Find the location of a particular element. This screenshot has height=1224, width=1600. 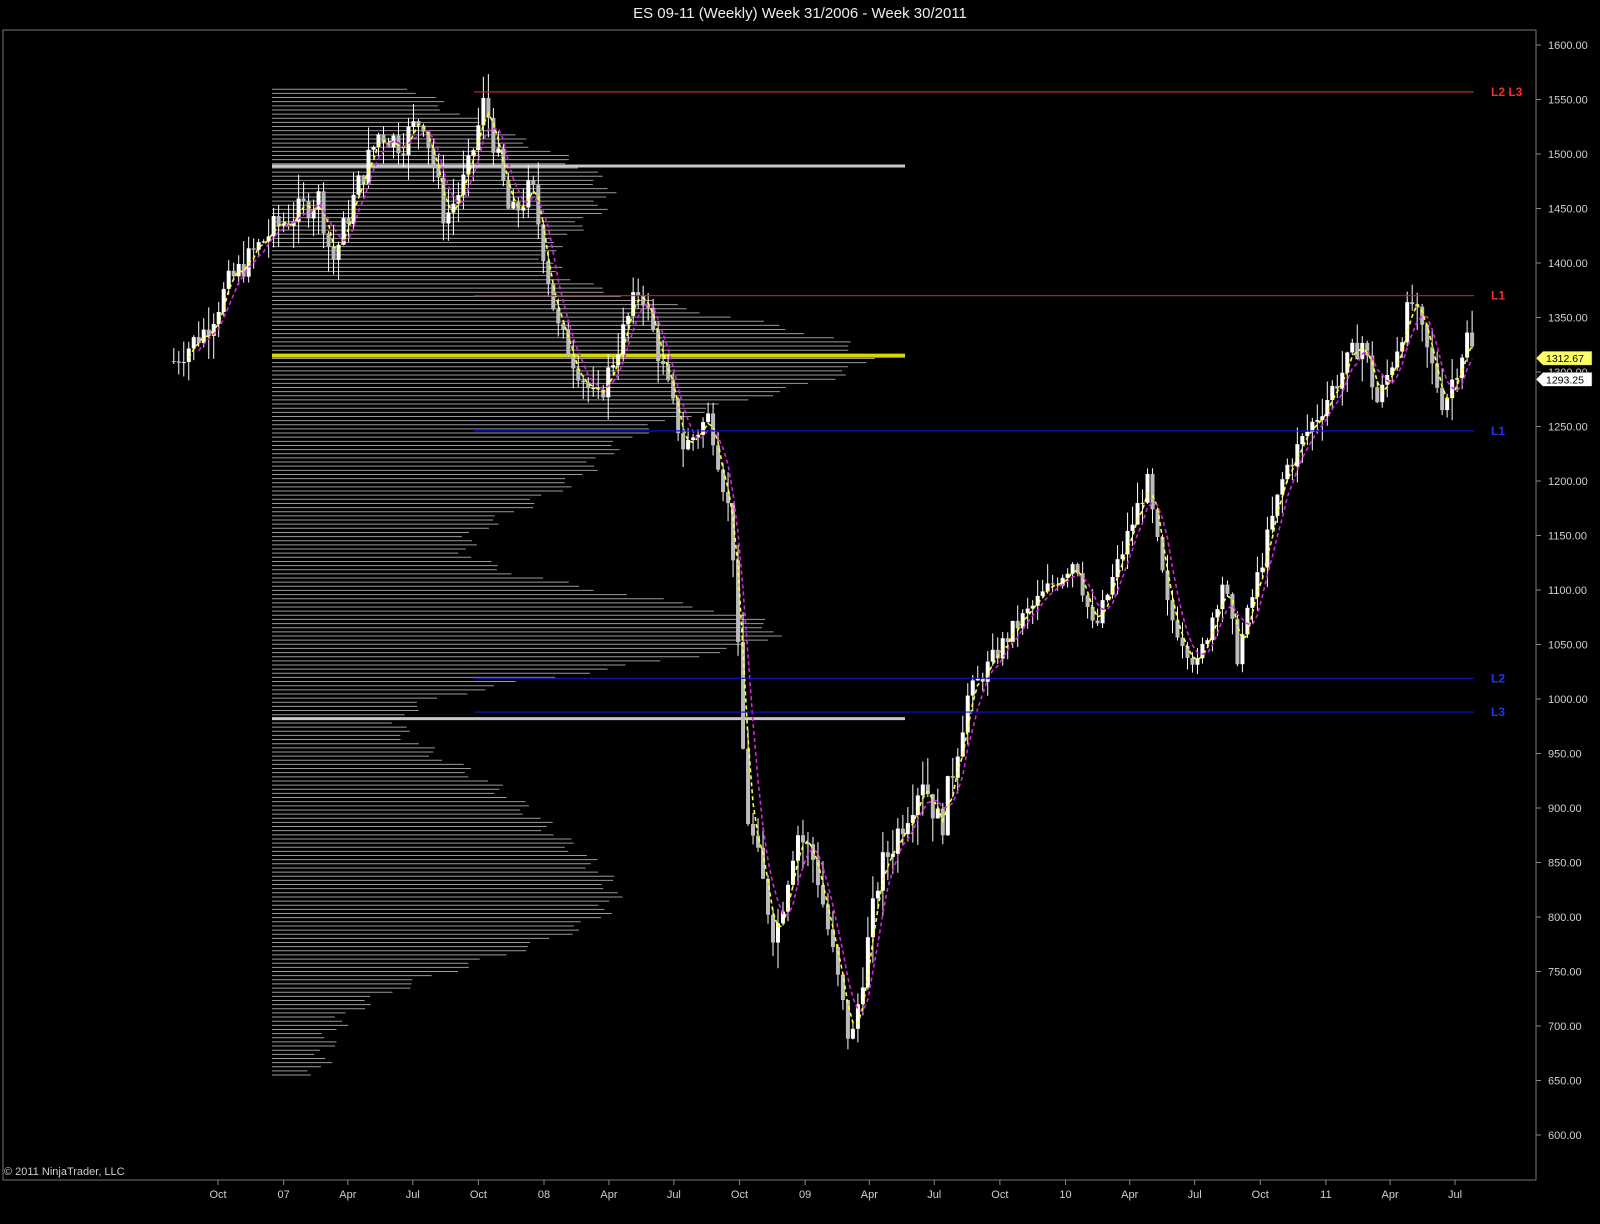

y-tick-label: 800.00 is located at coordinates (1565, 918).